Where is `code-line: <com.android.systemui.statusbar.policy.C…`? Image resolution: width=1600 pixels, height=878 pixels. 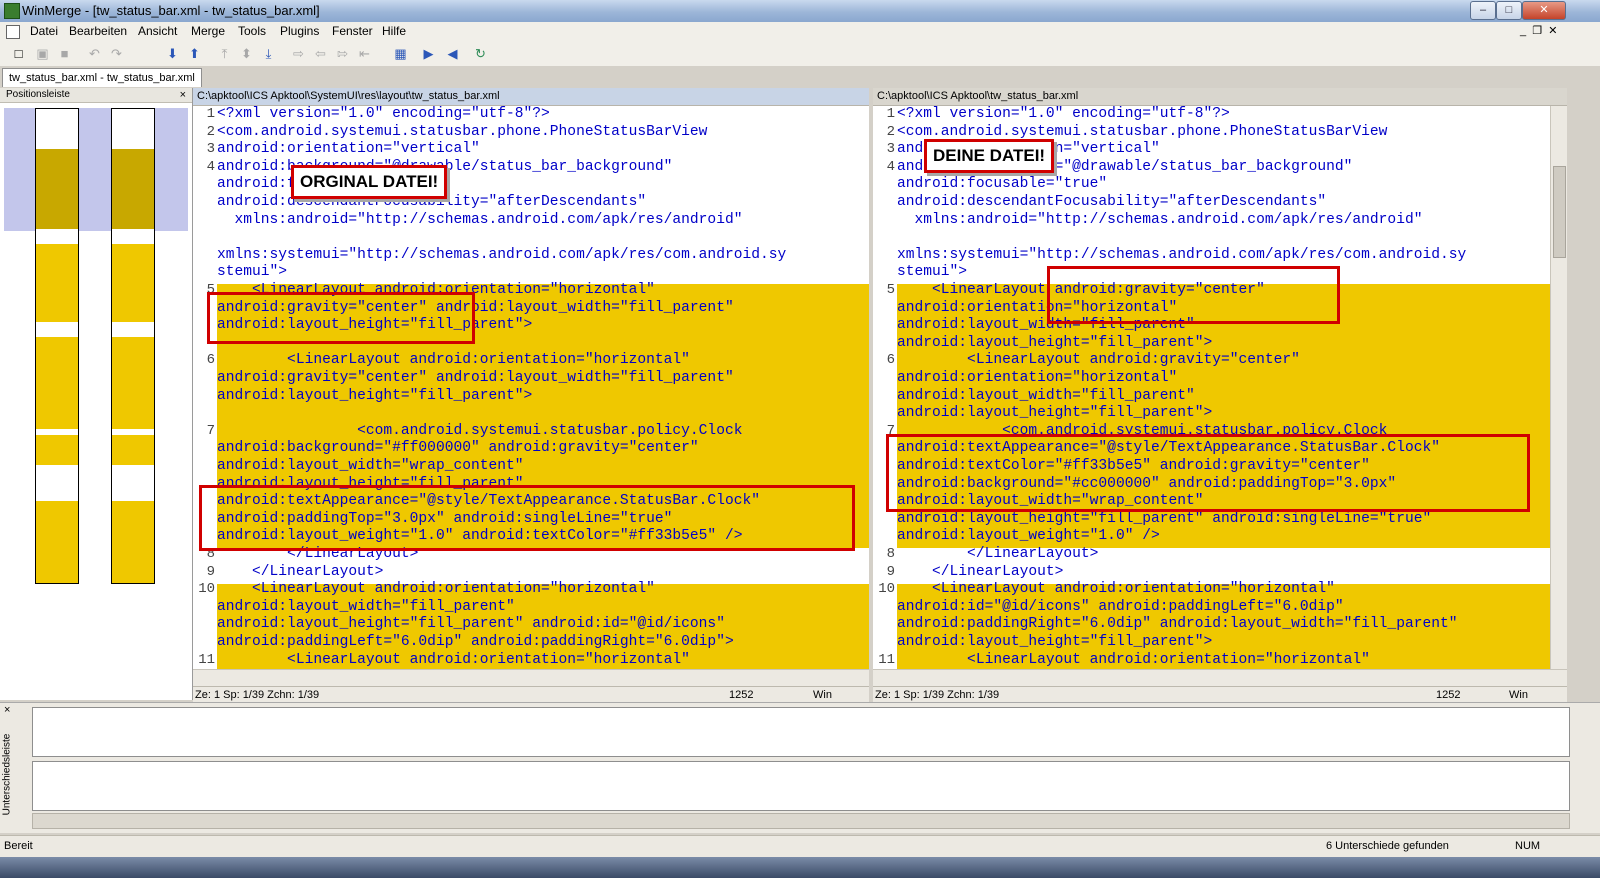
code-line: <com.android.systemui.statusbar.policy.C… is located at coordinates (479, 432).